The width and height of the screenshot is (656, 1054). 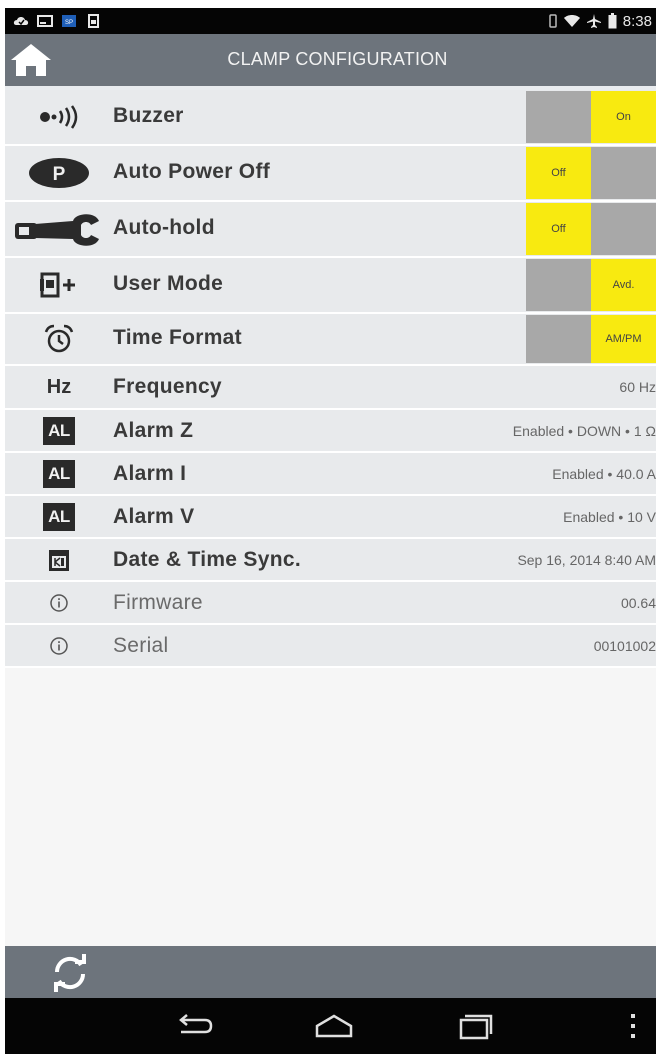 I want to click on toggle-on-segment: AM/PM, so click(x=623, y=339).